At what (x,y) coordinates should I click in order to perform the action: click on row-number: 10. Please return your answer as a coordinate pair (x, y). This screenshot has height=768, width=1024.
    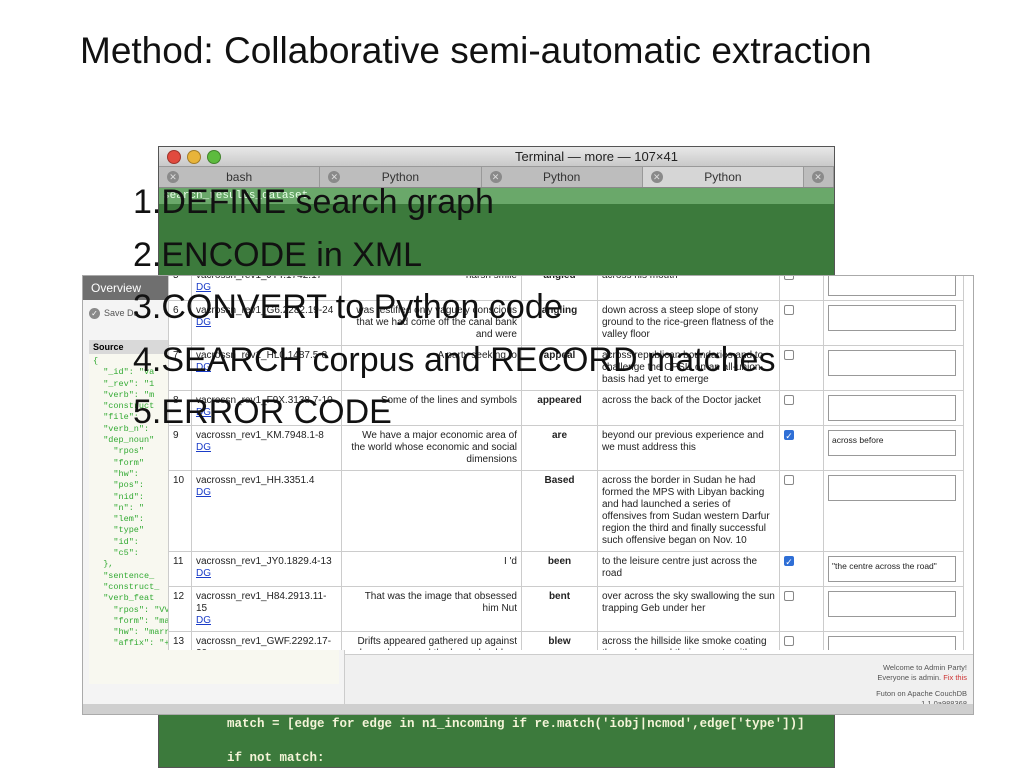
    Looking at the image, I should click on (180, 511).